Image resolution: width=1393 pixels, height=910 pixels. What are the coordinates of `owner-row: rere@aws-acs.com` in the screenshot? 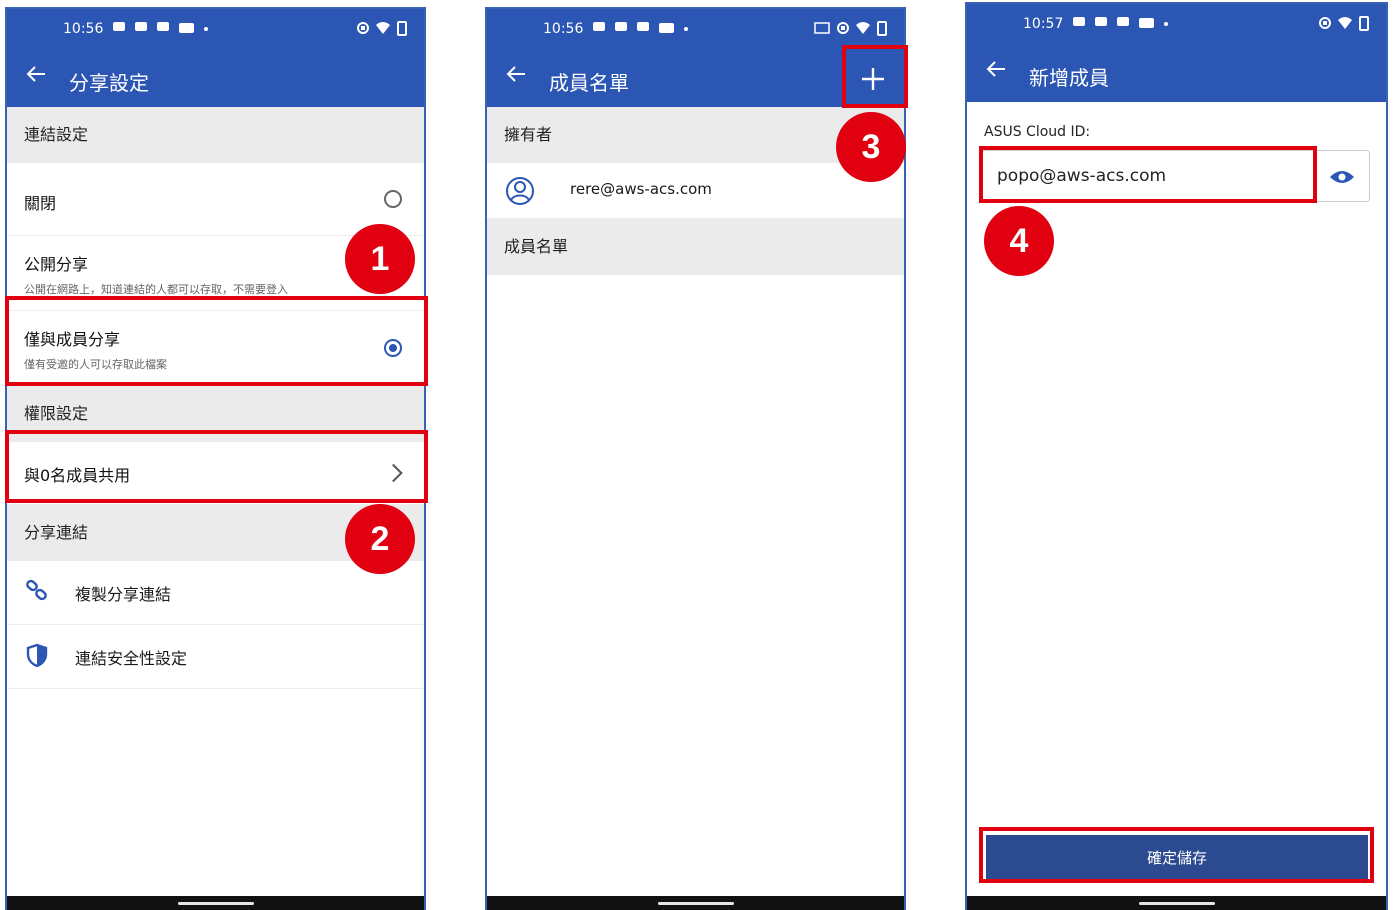 It's located at (695, 191).